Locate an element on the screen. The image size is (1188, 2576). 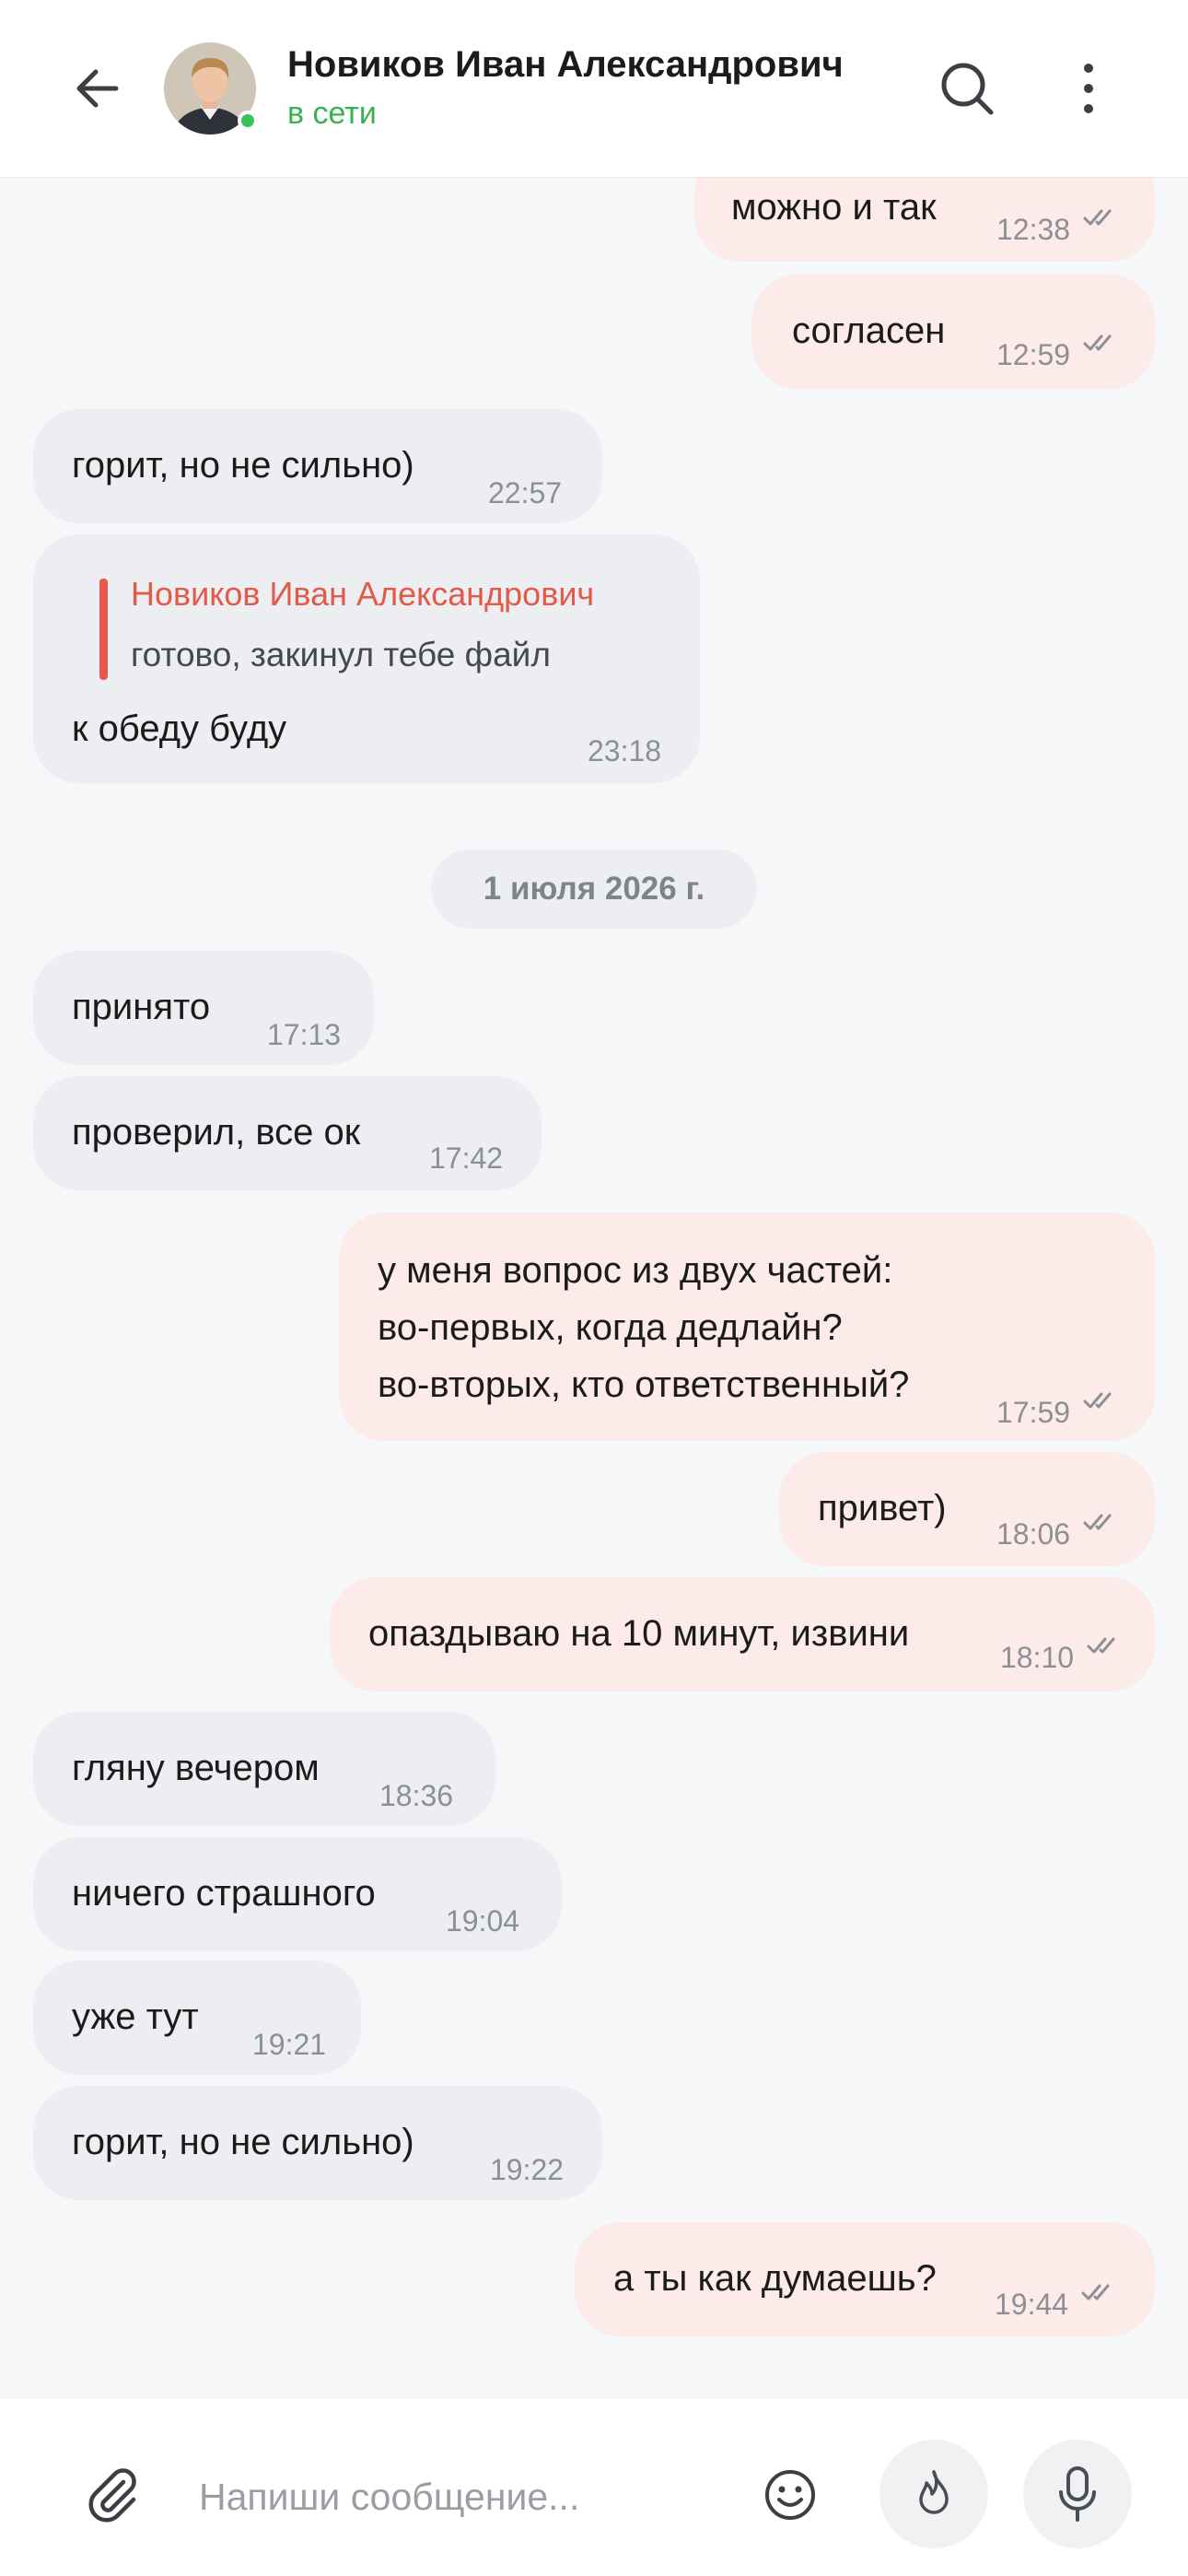
microphone-icon is located at coordinates (1077, 2494).